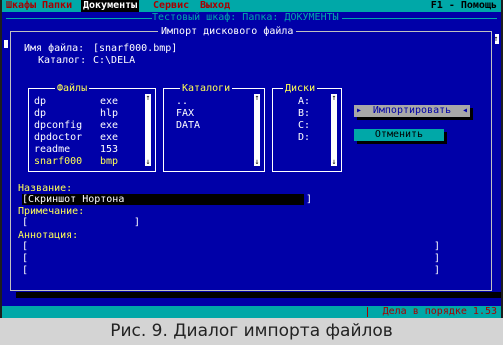  Describe the element at coordinates (334, 130) in the screenshot. I see `drives-scrollbar: ↑ ↓` at that location.